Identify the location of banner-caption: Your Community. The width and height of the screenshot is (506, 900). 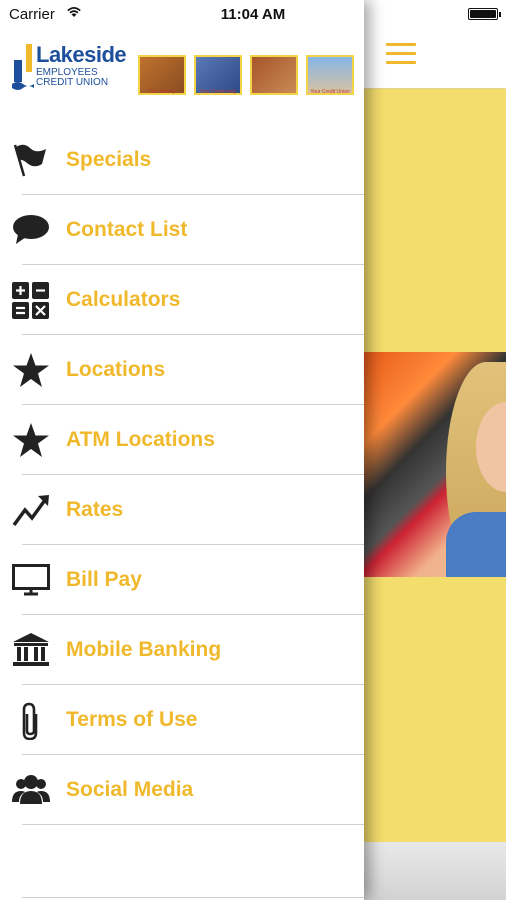
(218, 92).